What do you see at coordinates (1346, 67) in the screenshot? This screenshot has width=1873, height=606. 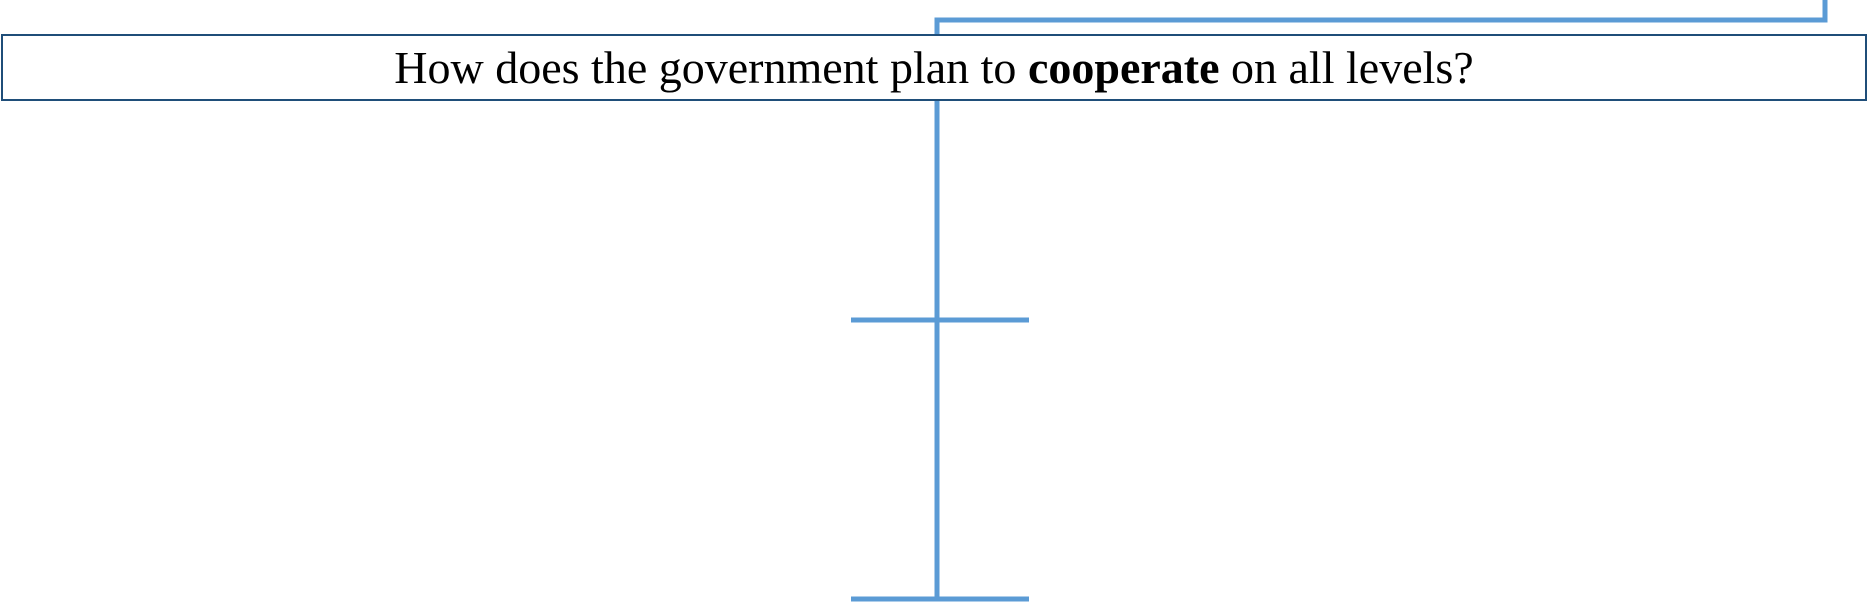 I see `question-text-after: on all levels?` at bounding box center [1346, 67].